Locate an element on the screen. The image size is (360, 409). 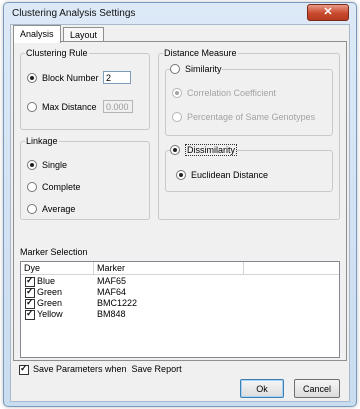
linkage-average-label: Average is located at coordinates (59, 209).